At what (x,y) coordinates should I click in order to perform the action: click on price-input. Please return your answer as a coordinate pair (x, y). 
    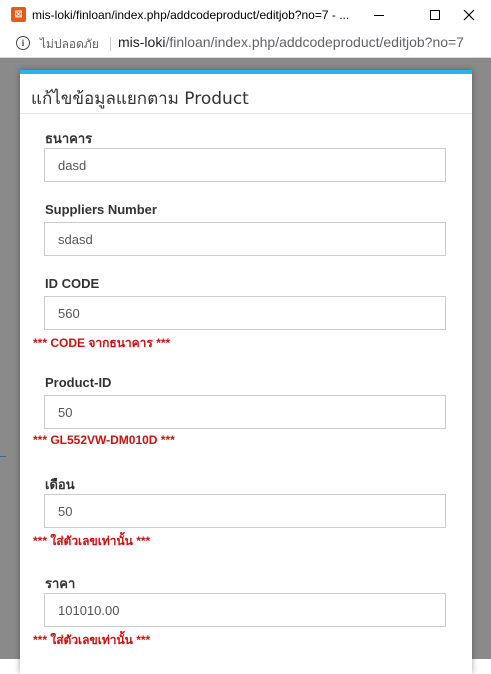
    Looking at the image, I should click on (245, 610).